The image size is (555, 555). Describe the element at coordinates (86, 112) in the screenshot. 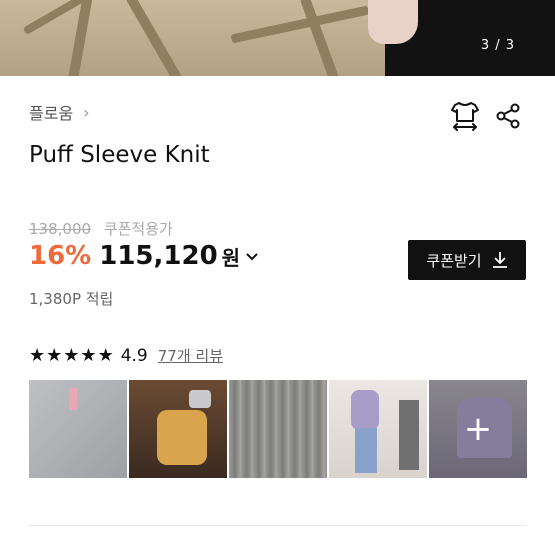

I see `chevron-right-icon: ›` at that location.